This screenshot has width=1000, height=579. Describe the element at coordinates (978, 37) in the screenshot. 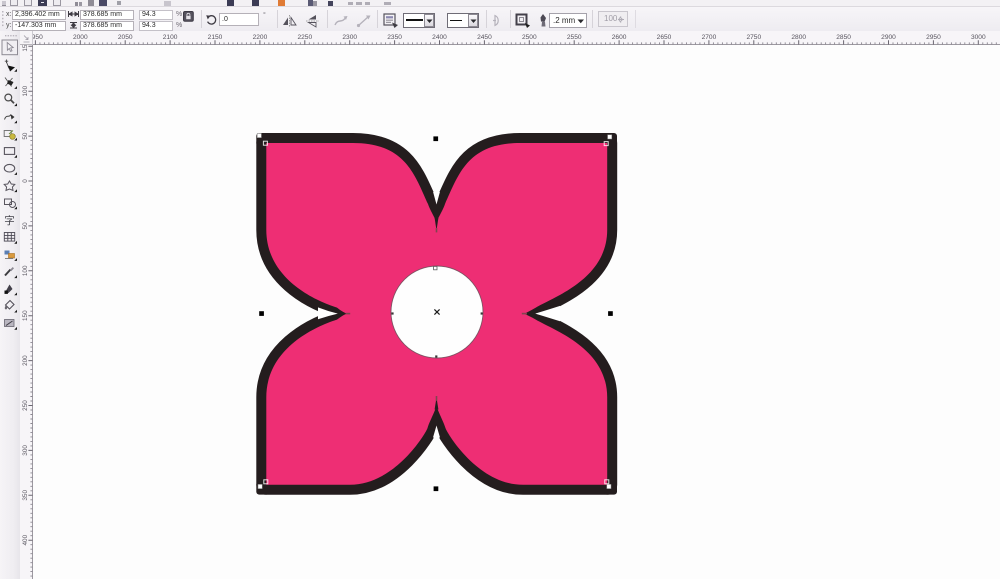

I see `svg-text: 3000` at that location.